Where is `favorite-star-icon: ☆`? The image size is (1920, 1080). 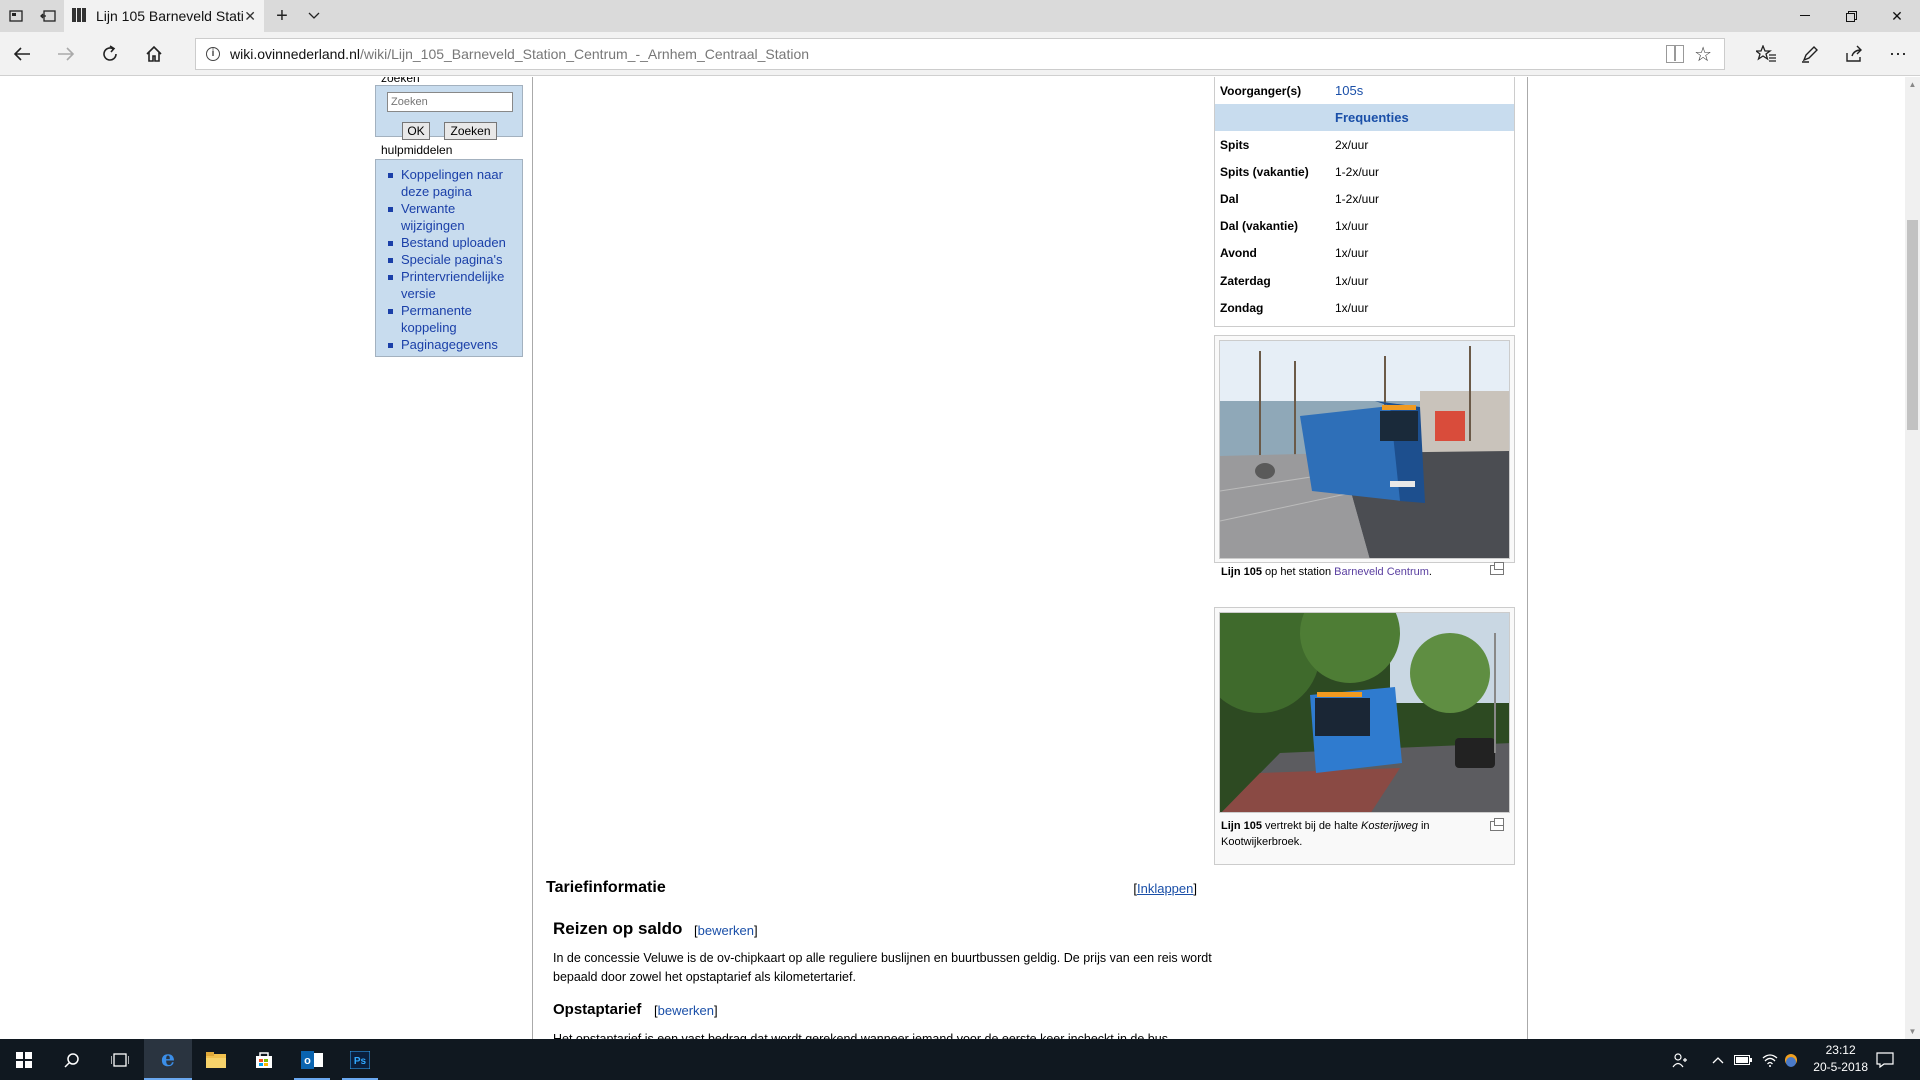 favorite-star-icon: ☆ is located at coordinates (1703, 54).